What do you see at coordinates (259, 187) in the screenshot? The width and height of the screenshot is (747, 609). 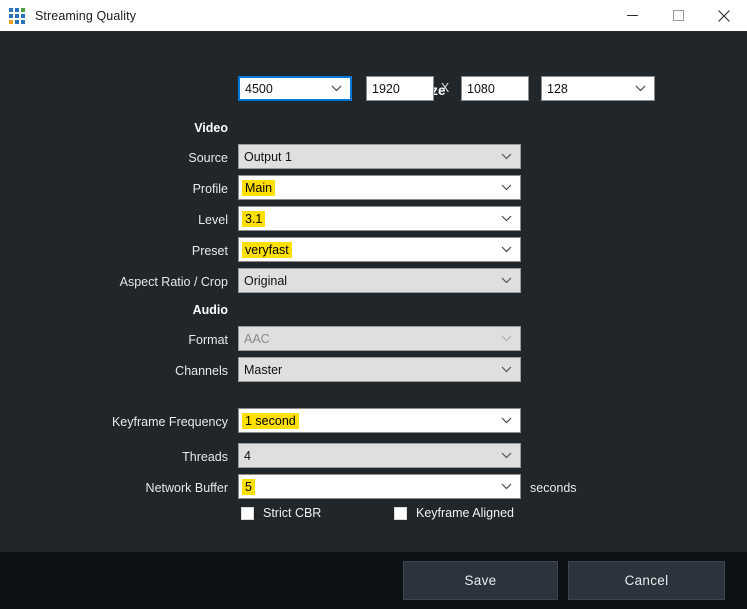 I see `profile-value: Main` at bounding box center [259, 187].